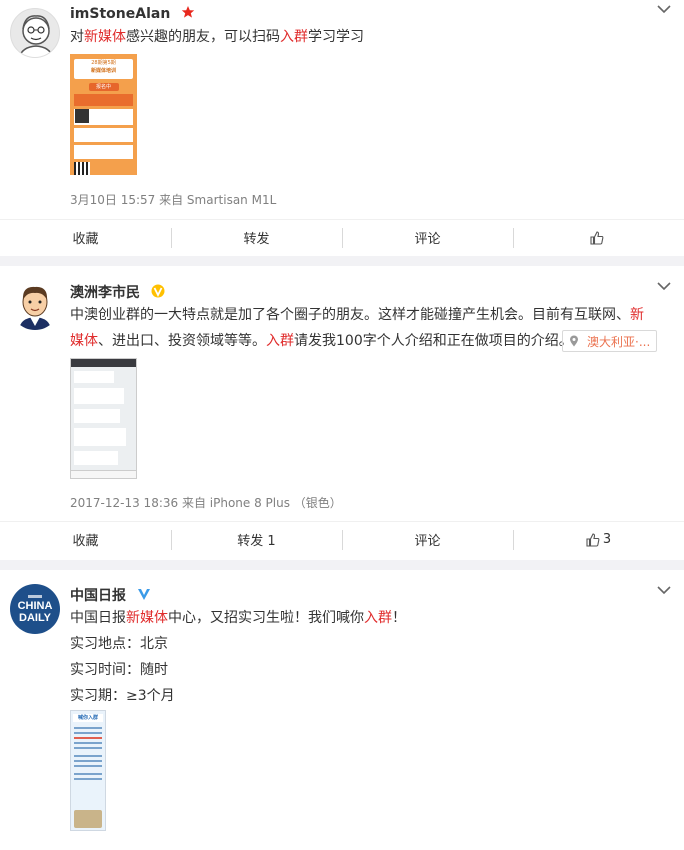 This screenshot has height=850, width=684. I want to click on avatar-text: CHINA, so click(35, 605).